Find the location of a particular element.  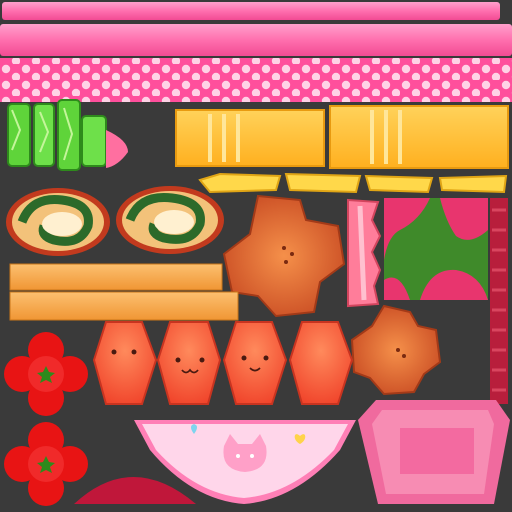

pink-lunchbox-tray is located at coordinates (434, 452).